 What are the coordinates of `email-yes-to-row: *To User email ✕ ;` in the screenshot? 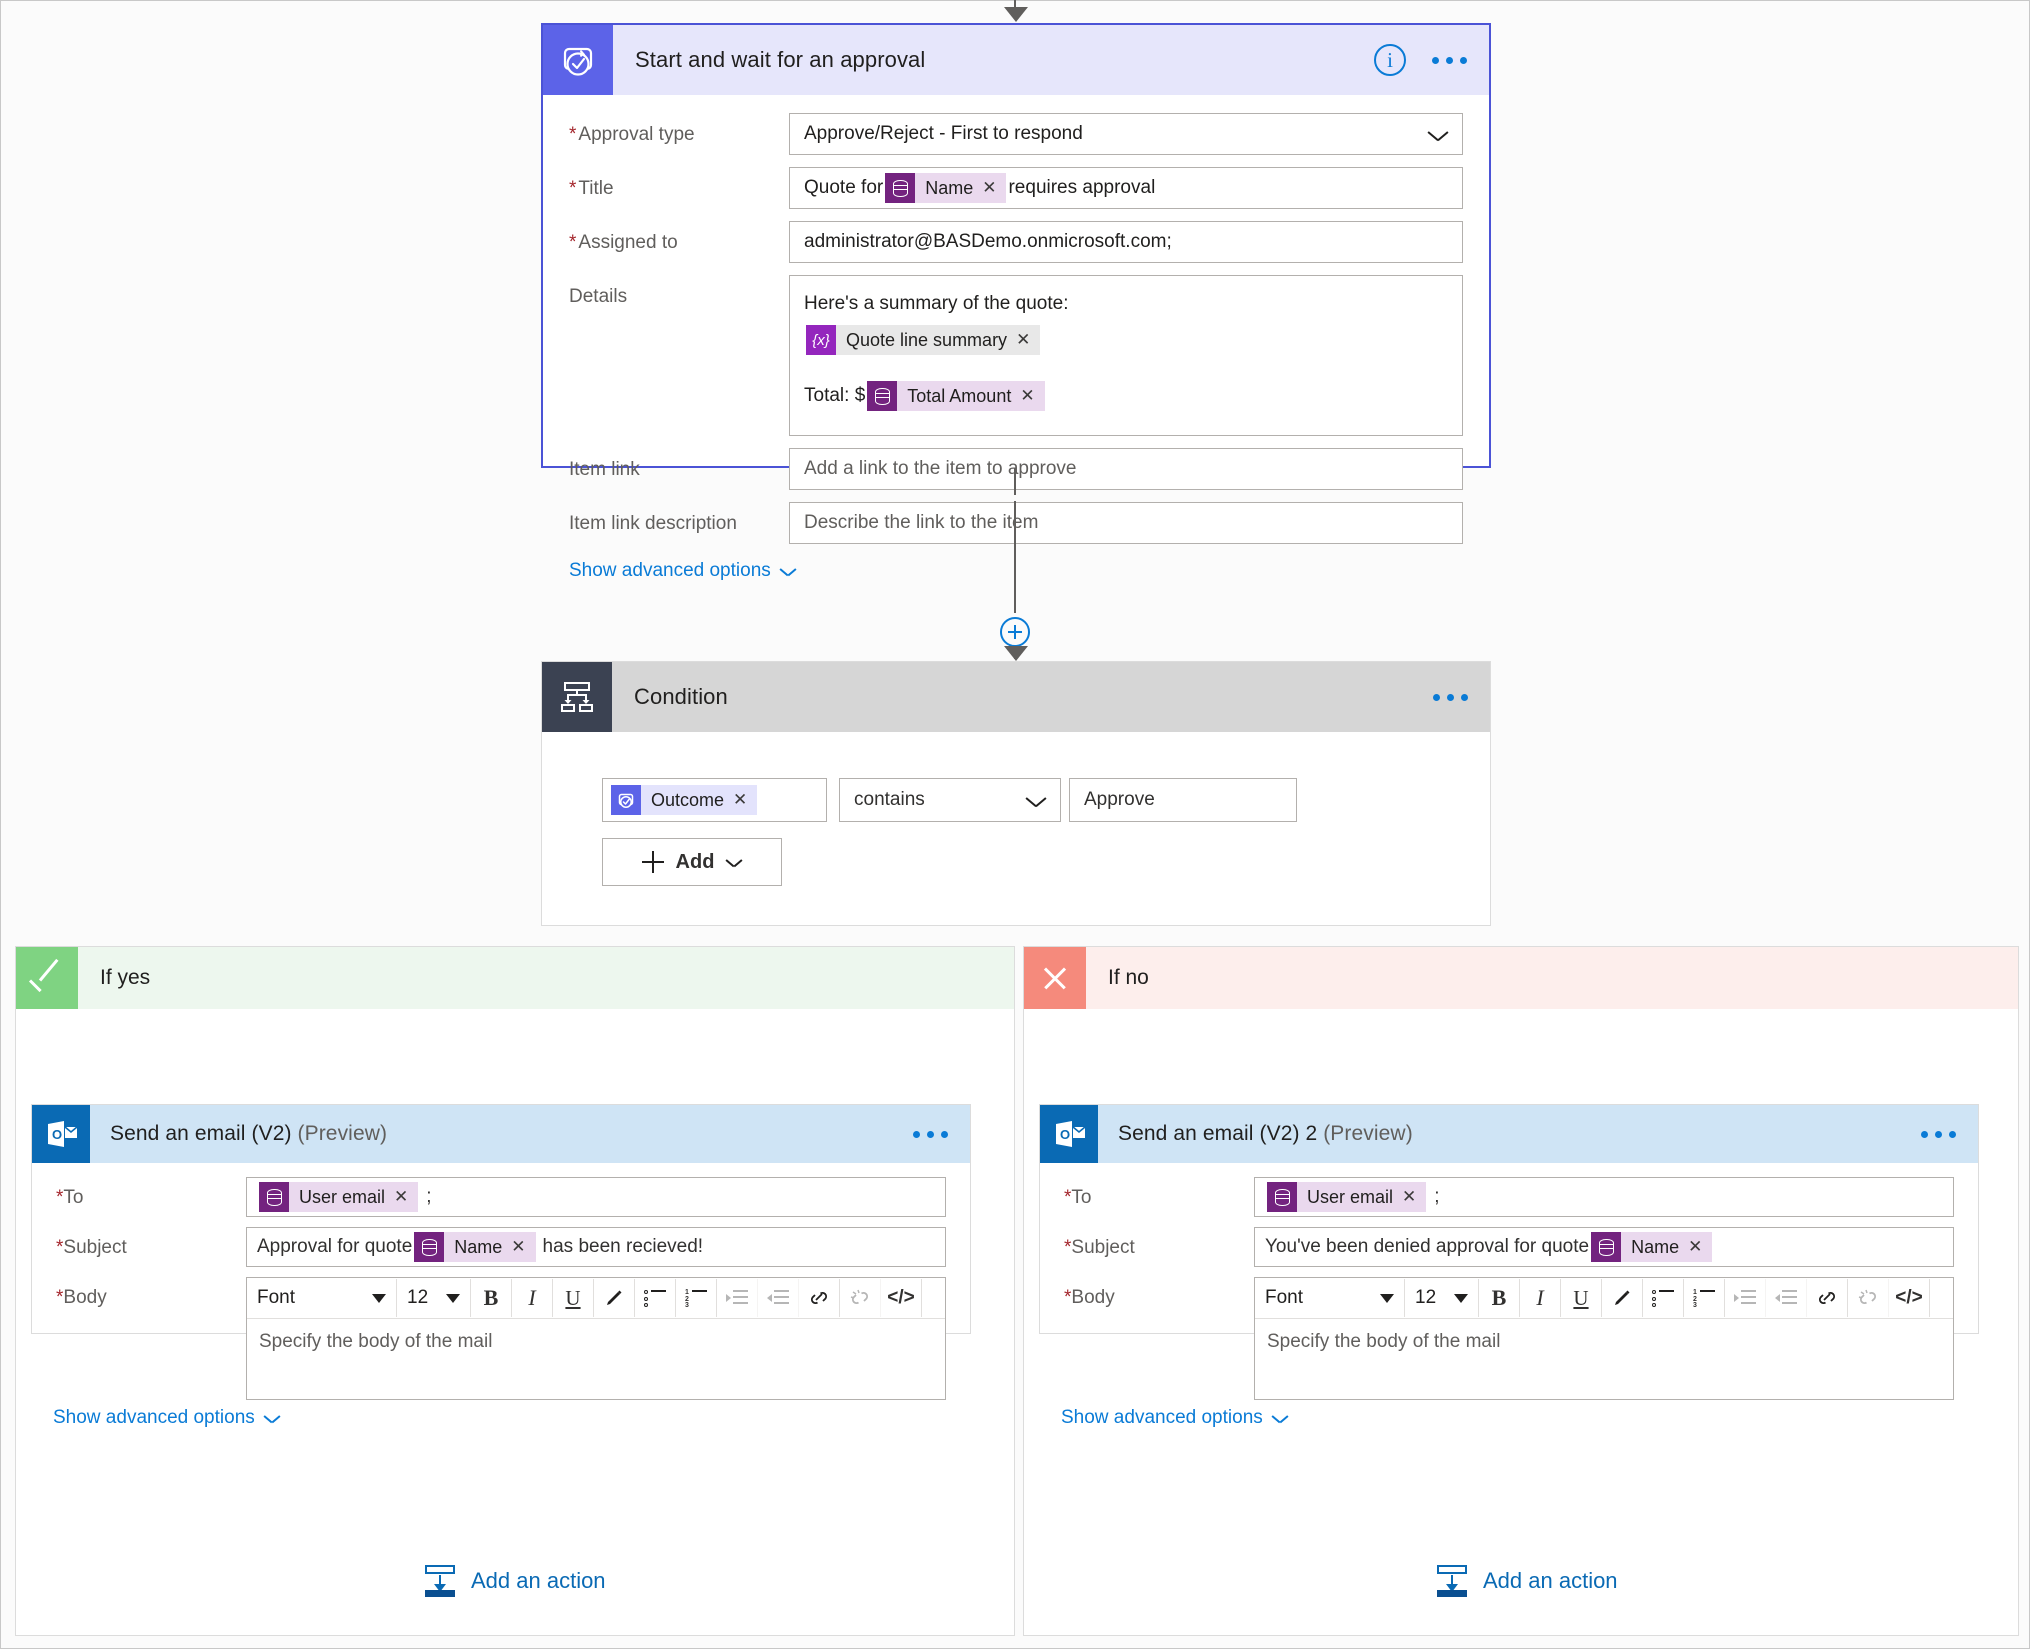 It's located at (501, 1197).